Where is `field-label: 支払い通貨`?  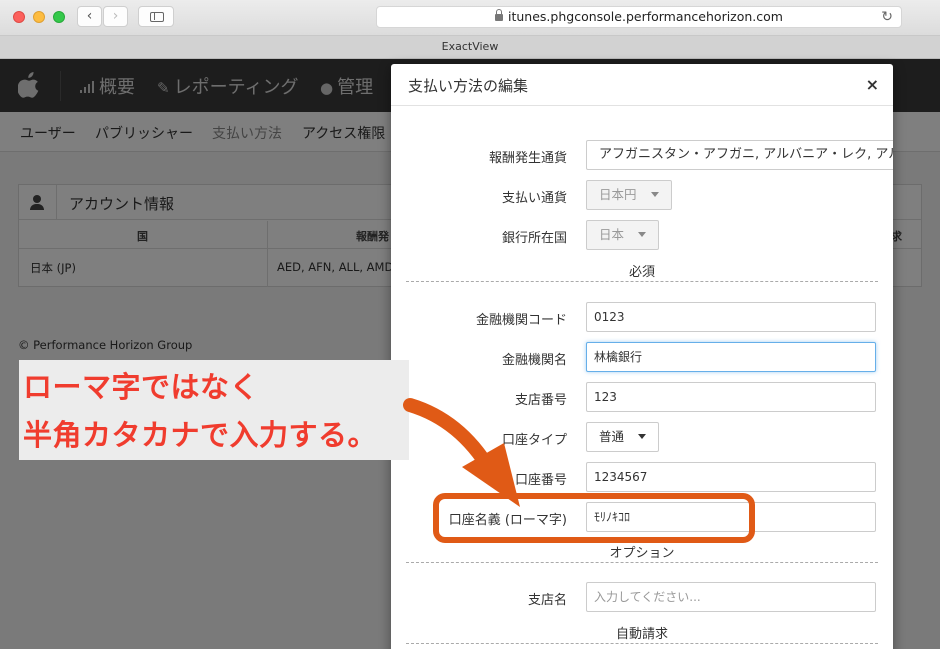 field-label: 支払い通貨 is located at coordinates (534, 198).